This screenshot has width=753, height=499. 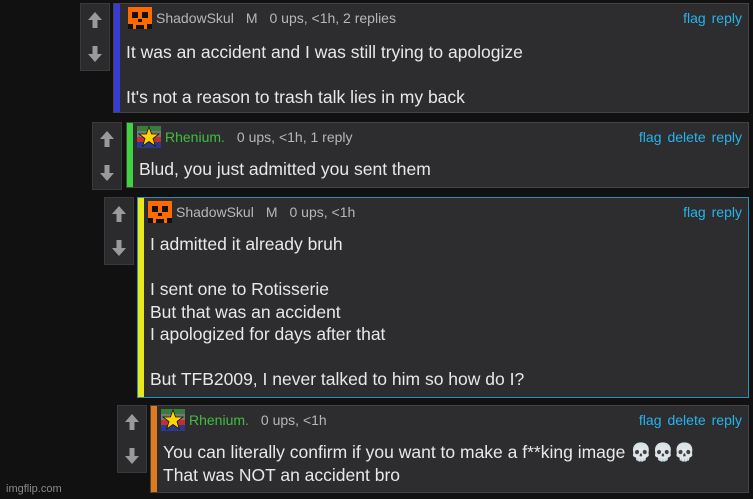 I want to click on comment-line: I apologized for days after that, so click(x=268, y=334).